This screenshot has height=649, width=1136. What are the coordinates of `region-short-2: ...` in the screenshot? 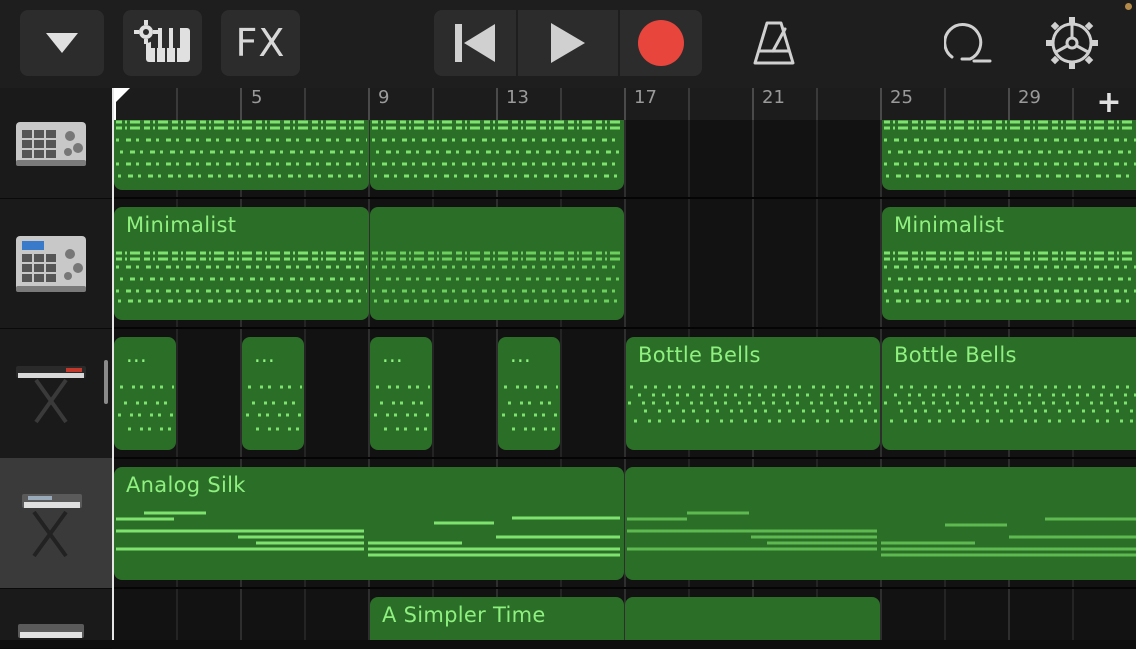 It's located at (273, 393).